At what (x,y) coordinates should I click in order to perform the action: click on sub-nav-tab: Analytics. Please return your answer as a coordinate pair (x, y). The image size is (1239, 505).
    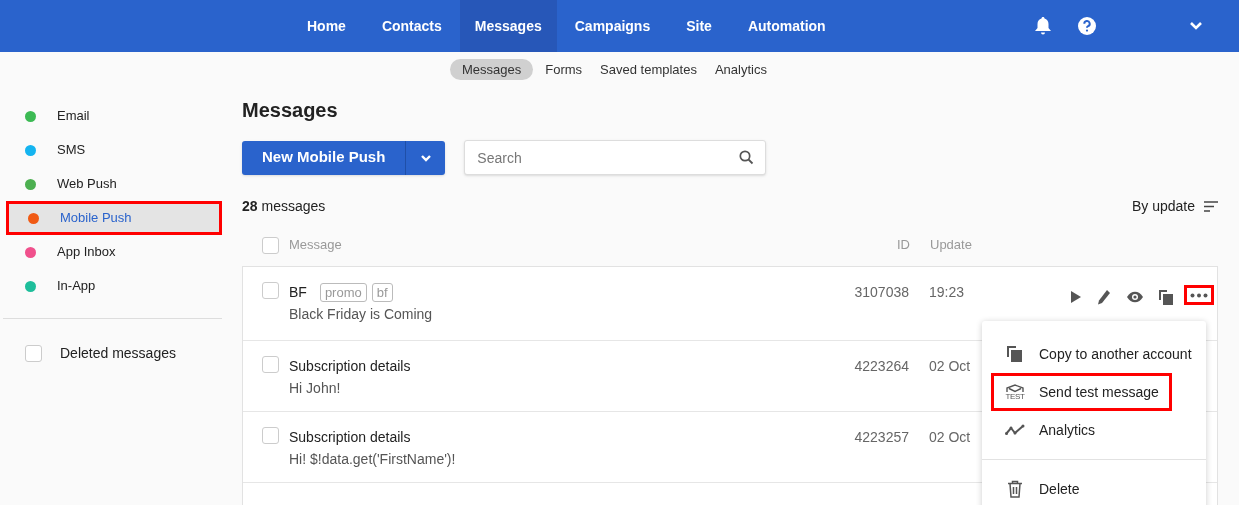
    Looking at the image, I should click on (740, 69).